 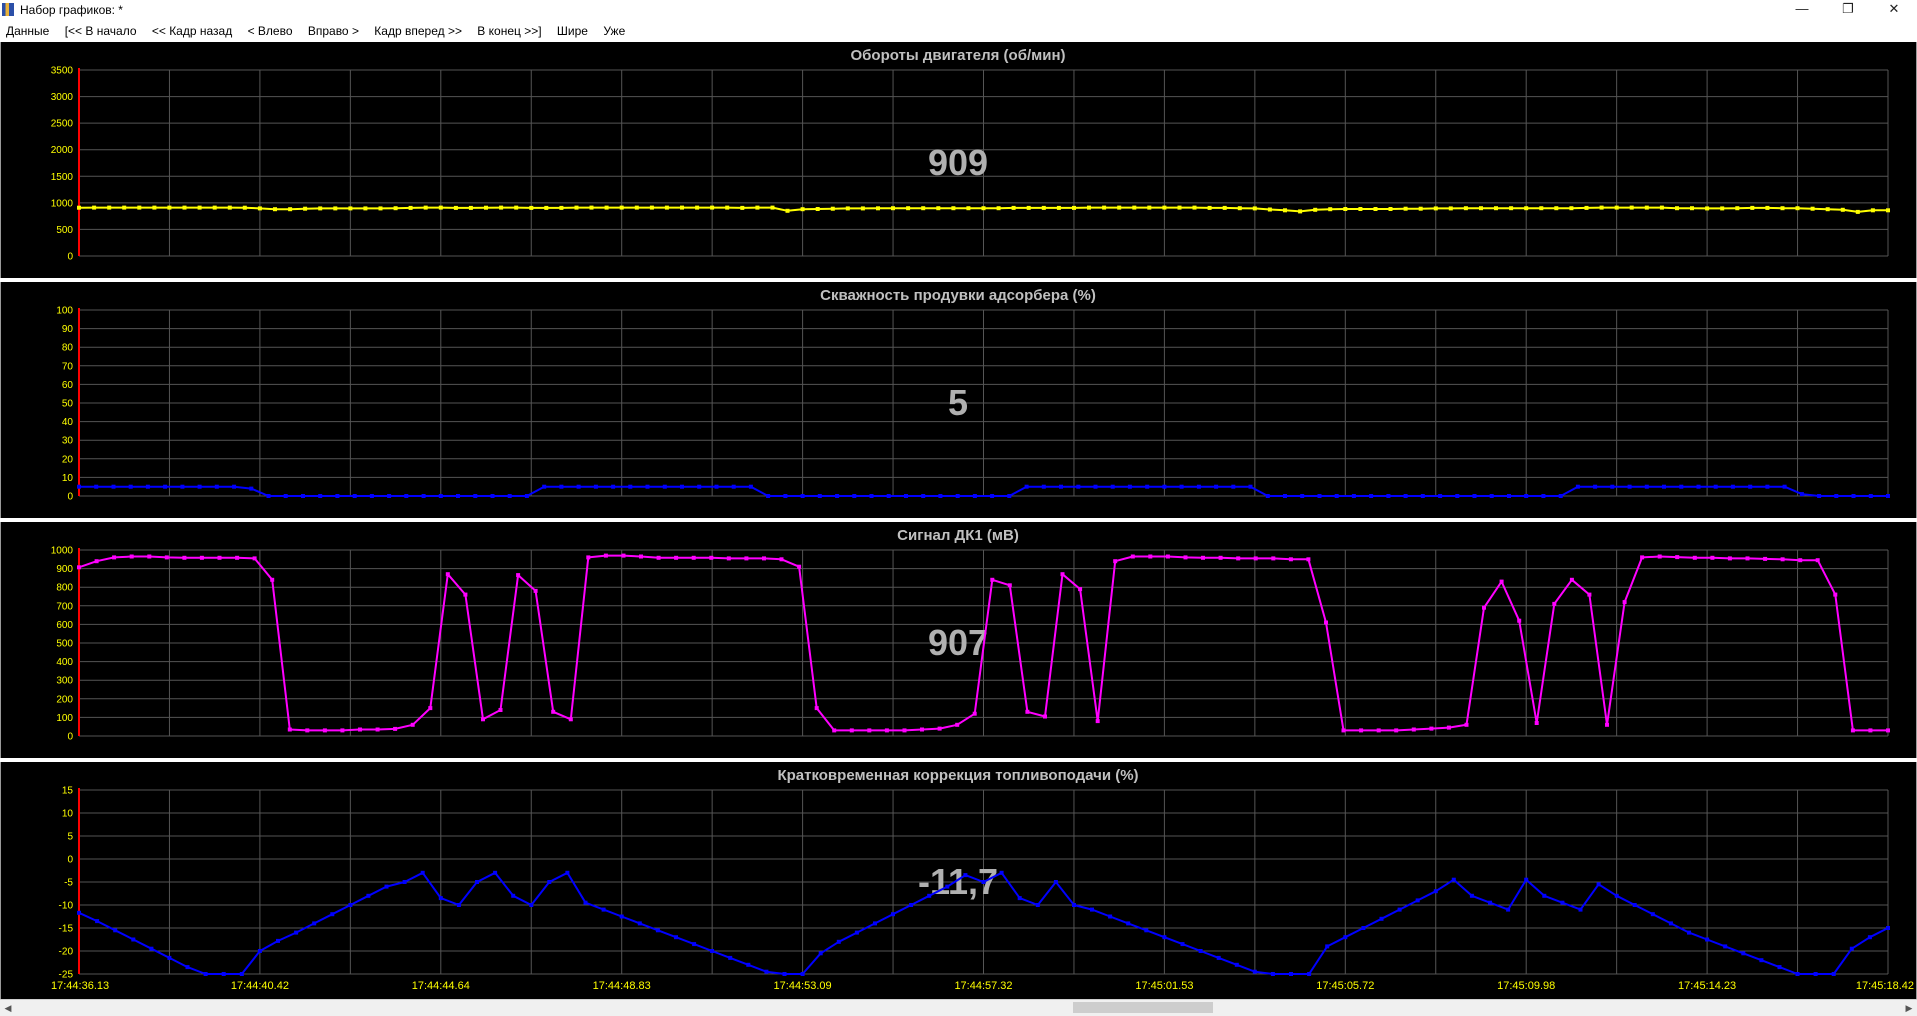 I want to click on y-tick-label: 5, so click(x=70, y=837).